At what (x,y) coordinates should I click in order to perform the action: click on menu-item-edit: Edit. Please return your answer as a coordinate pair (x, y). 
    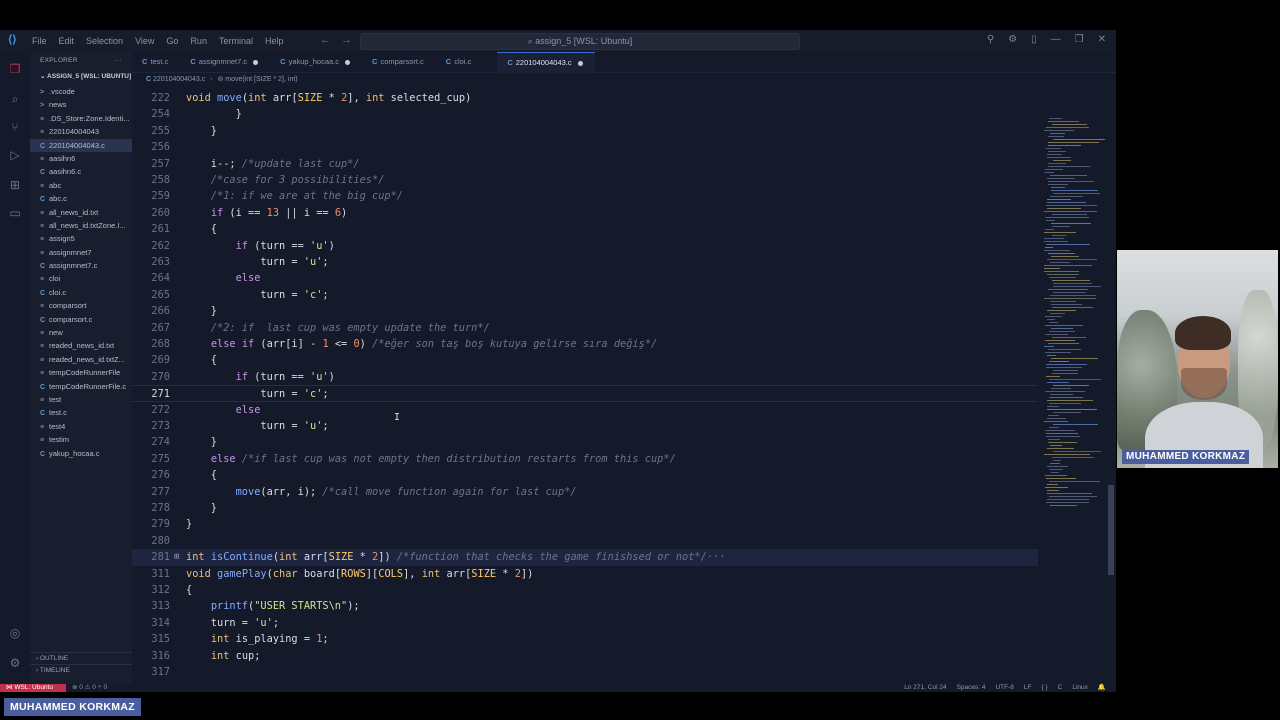
    Looking at the image, I should click on (67, 41).